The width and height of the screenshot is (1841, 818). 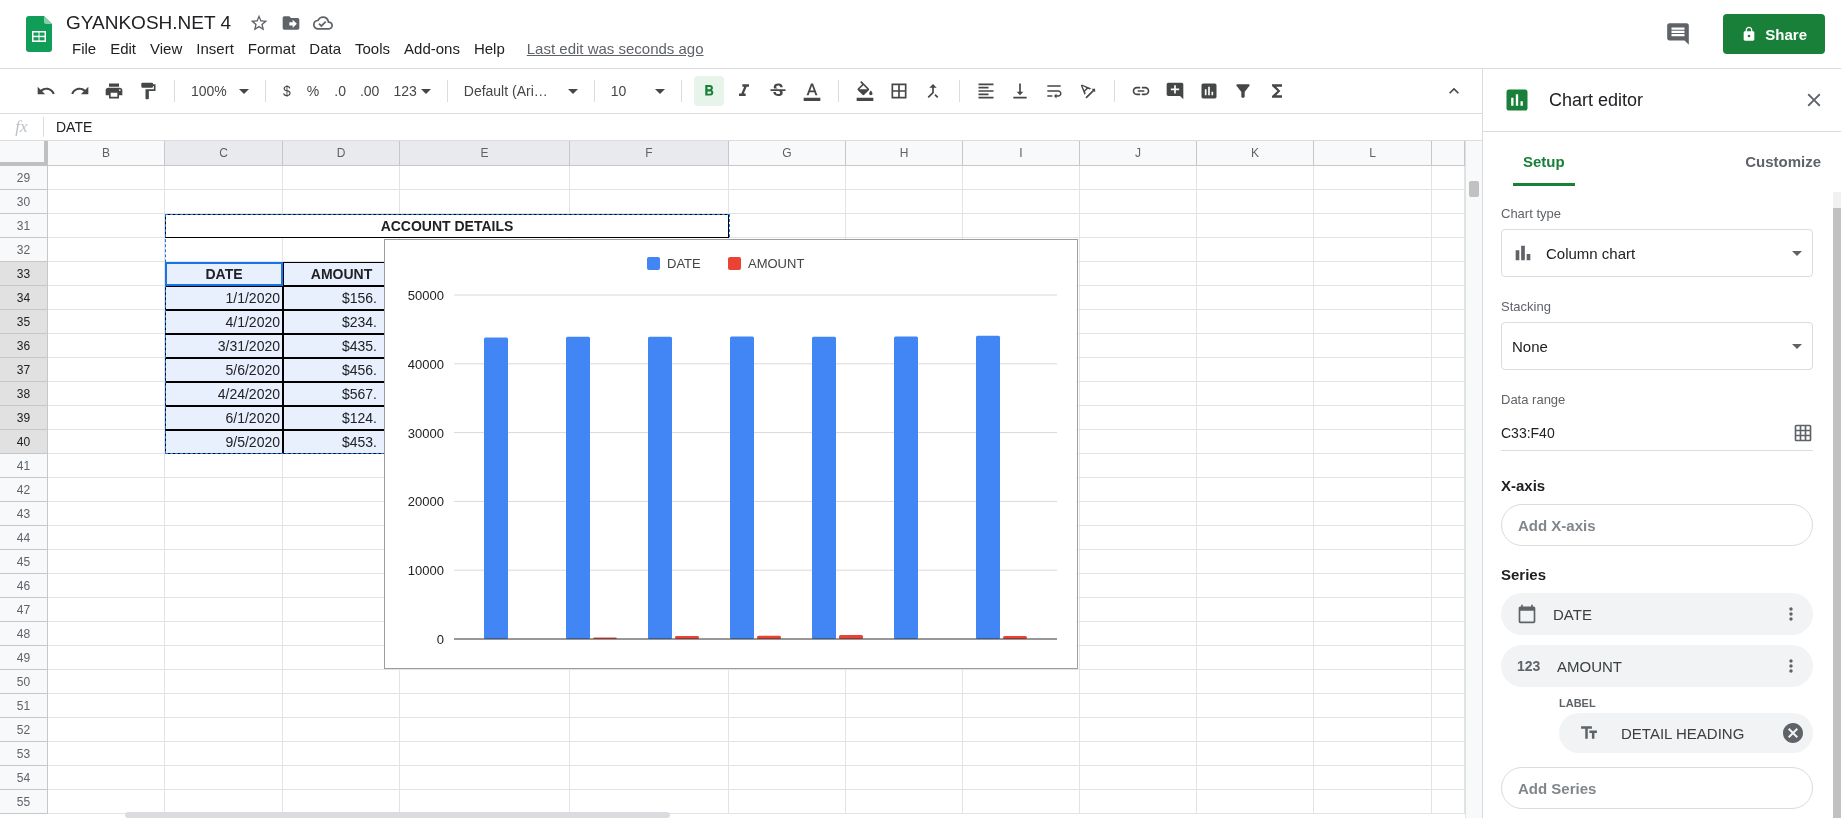 What do you see at coordinates (684, 263) in the screenshot?
I see `legend-label: DATE` at bounding box center [684, 263].